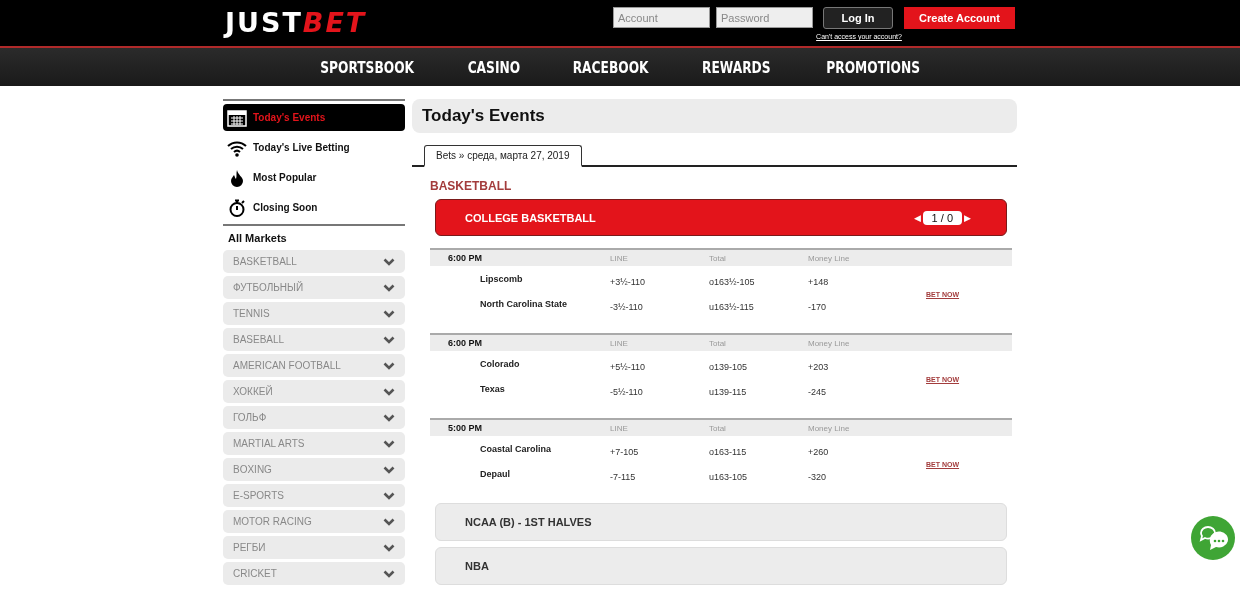 Image resolution: width=1240 pixels, height=593 pixels. What do you see at coordinates (858, 18) in the screenshot?
I see `login-button: Log In` at bounding box center [858, 18].